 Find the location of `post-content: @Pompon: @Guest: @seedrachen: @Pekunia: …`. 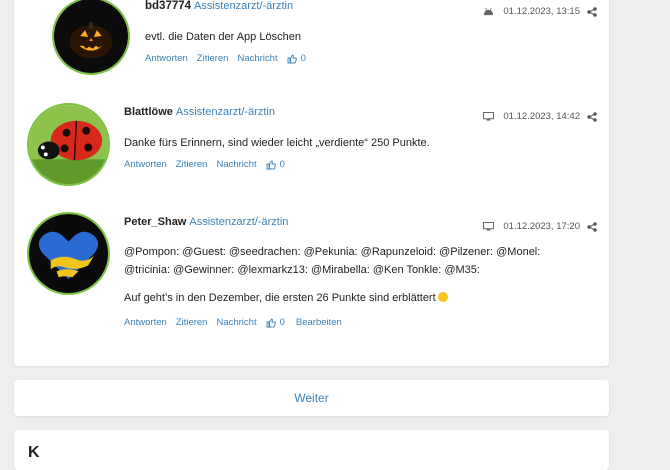

post-content: @Pompon: @Guest: @seedrachen: @Pekunia: … is located at coordinates (332, 275).